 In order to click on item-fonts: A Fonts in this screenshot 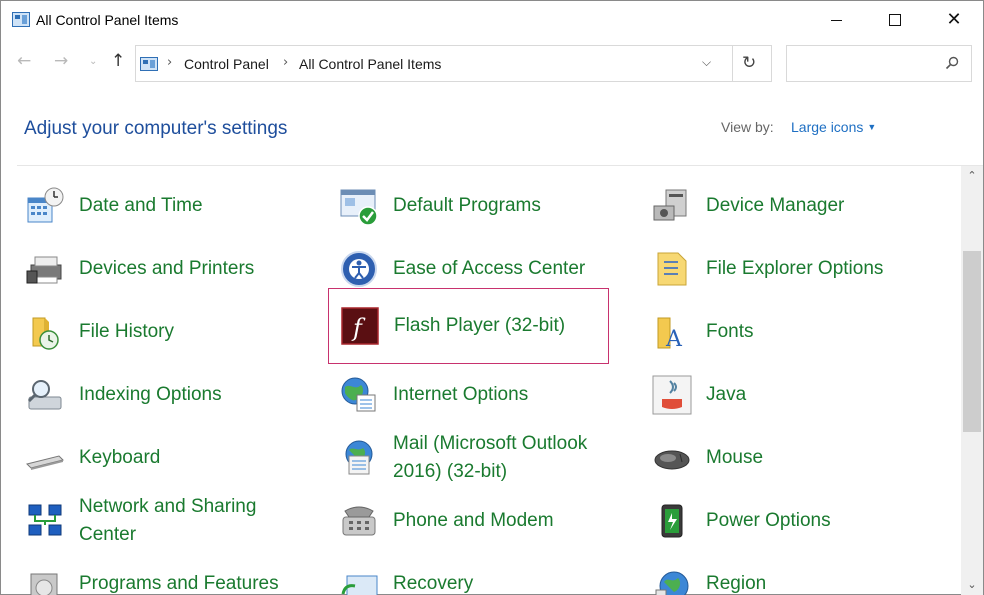, I will do `click(802, 331)`.